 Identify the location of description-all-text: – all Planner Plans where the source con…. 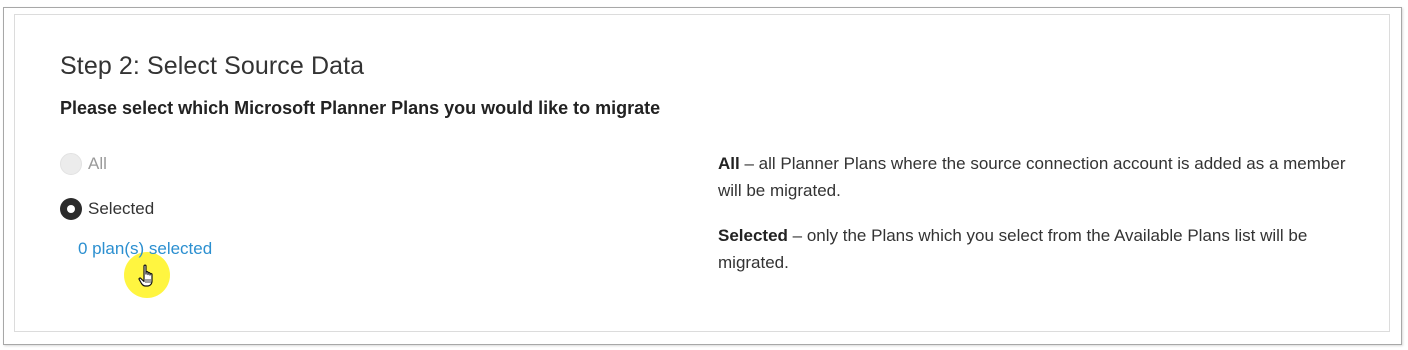
(1032, 177).